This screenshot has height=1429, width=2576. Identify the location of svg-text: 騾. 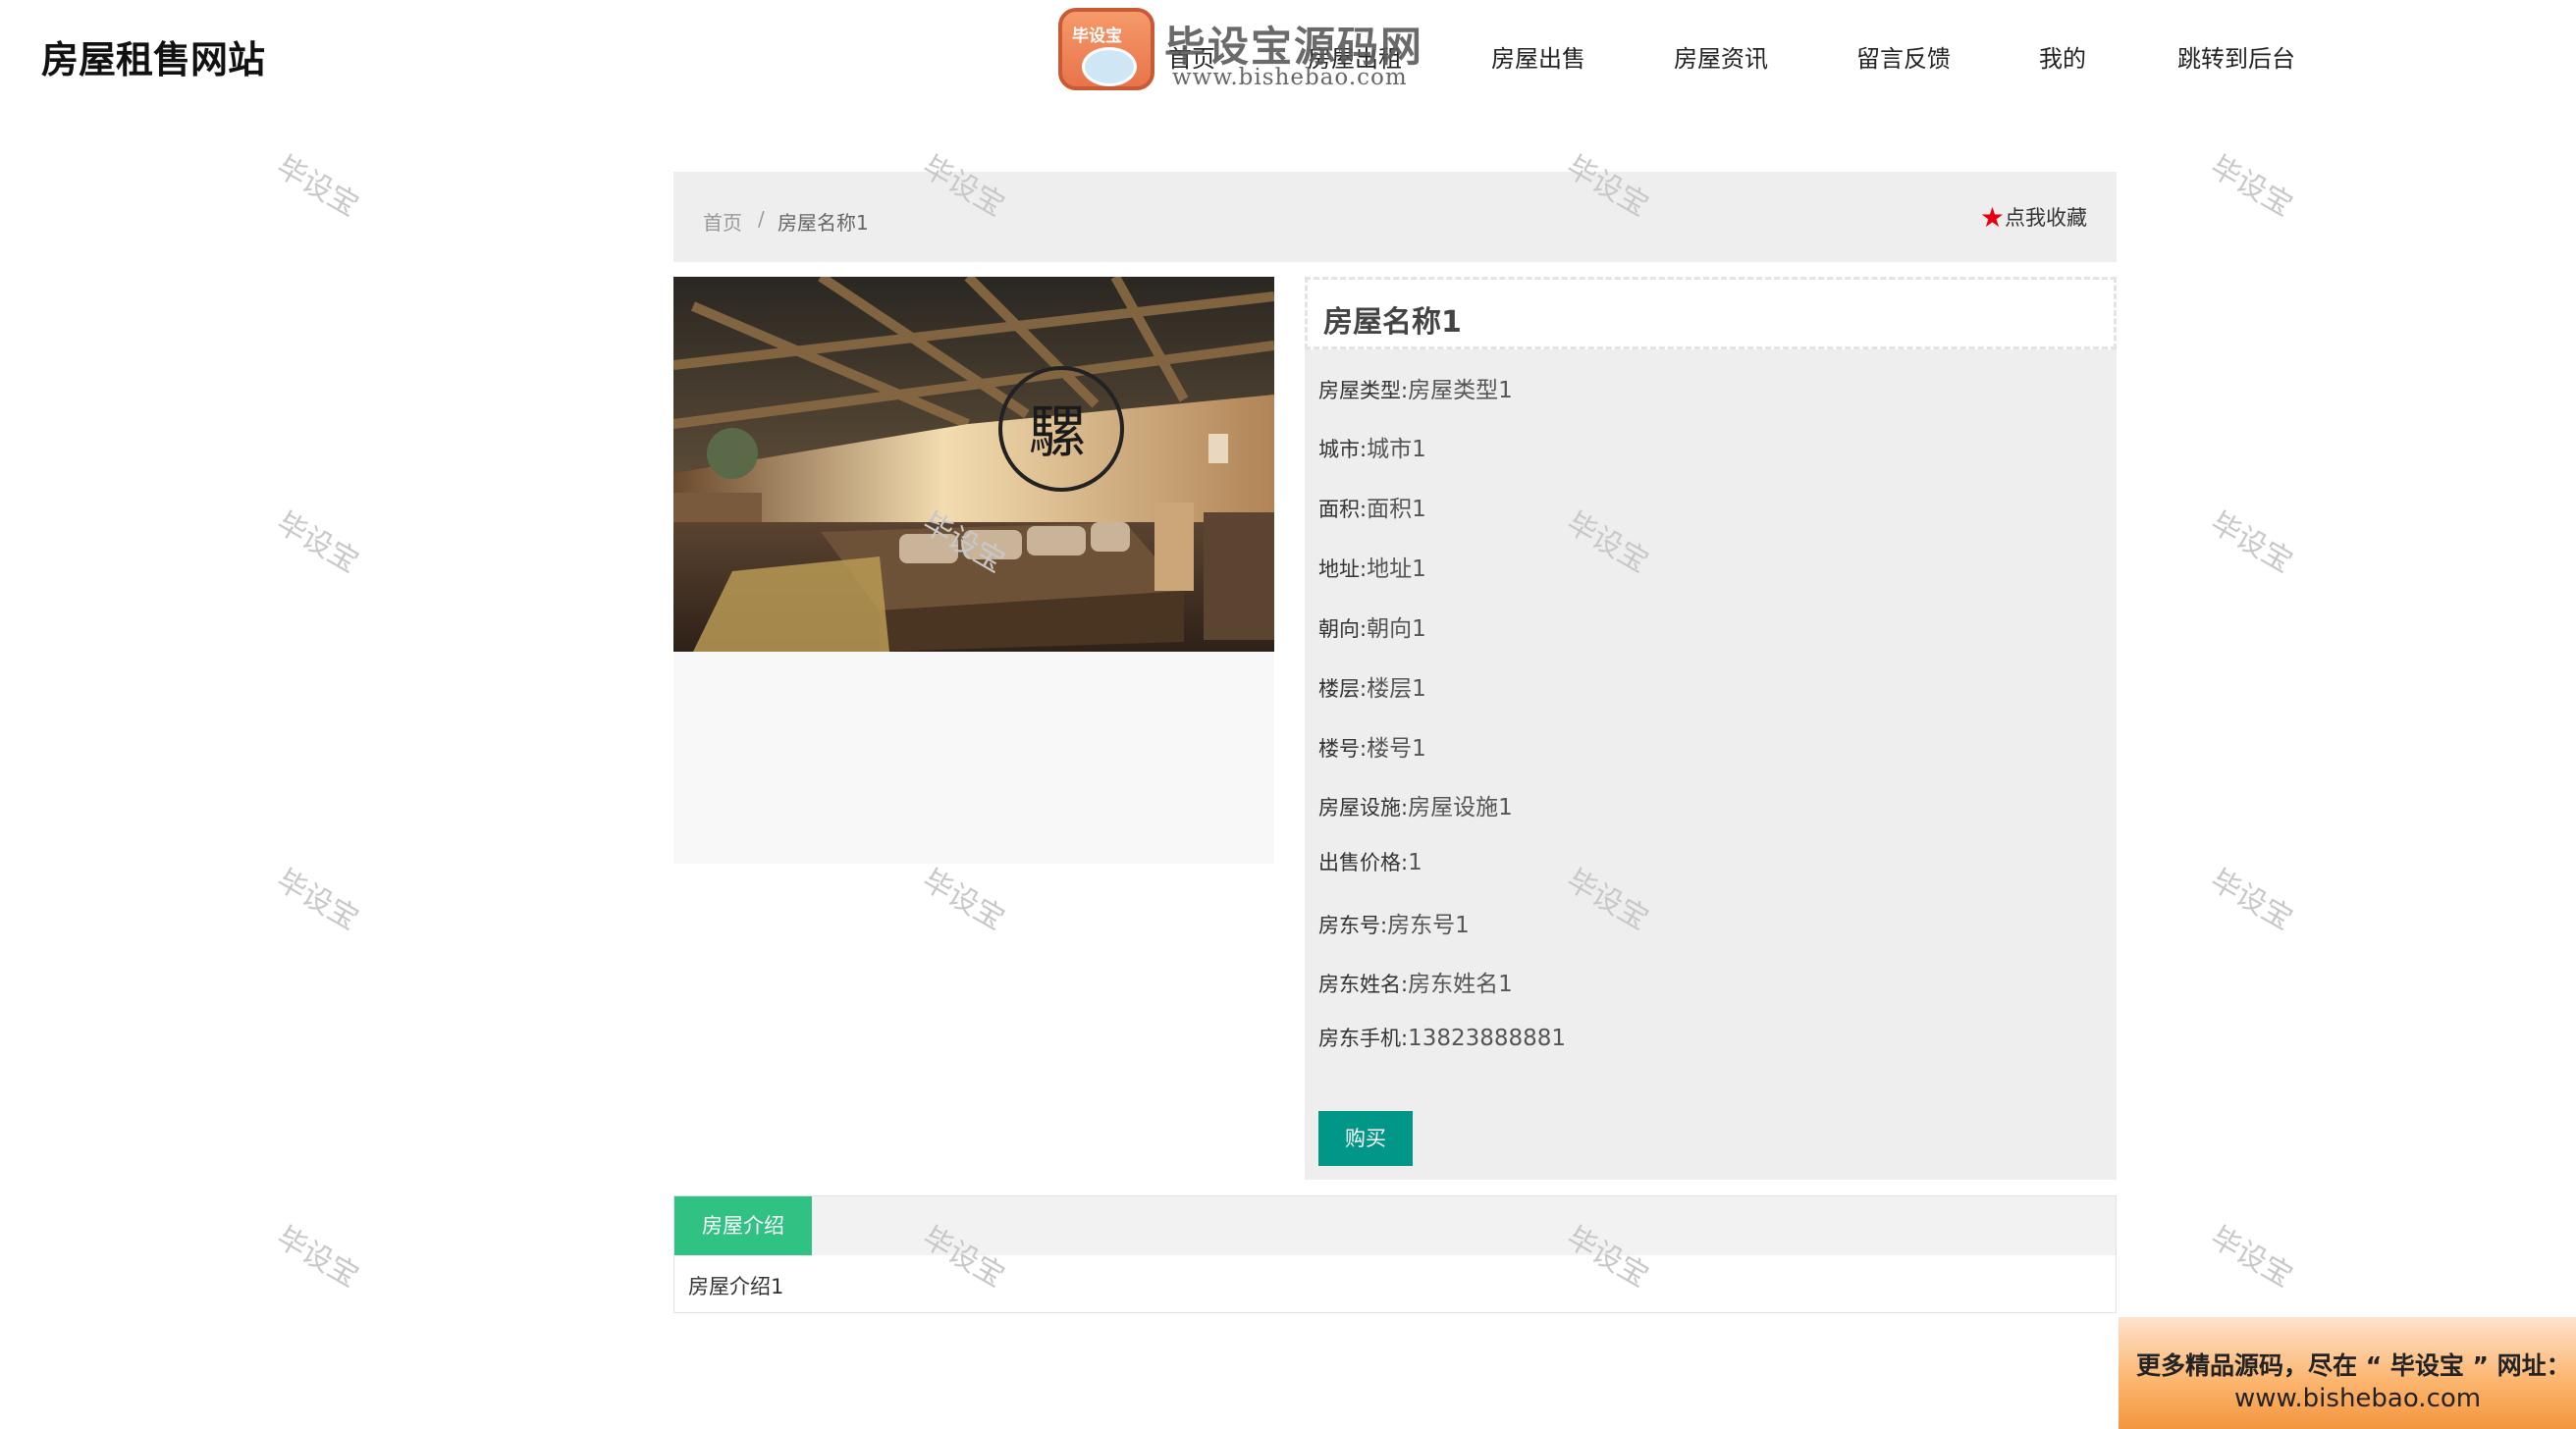
(1057, 431).